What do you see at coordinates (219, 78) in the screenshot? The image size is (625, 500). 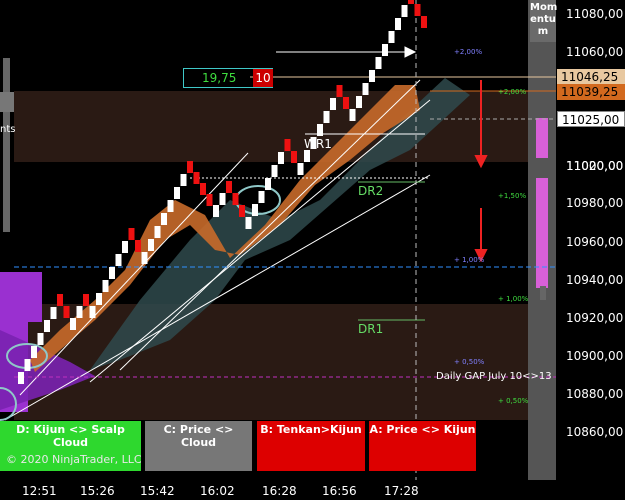 I see `counter-value: 19,75` at bounding box center [219, 78].